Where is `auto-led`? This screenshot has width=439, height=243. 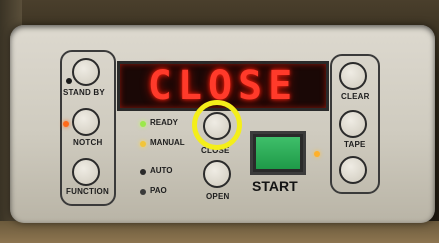
auto-led is located at coordinates (143, 172).